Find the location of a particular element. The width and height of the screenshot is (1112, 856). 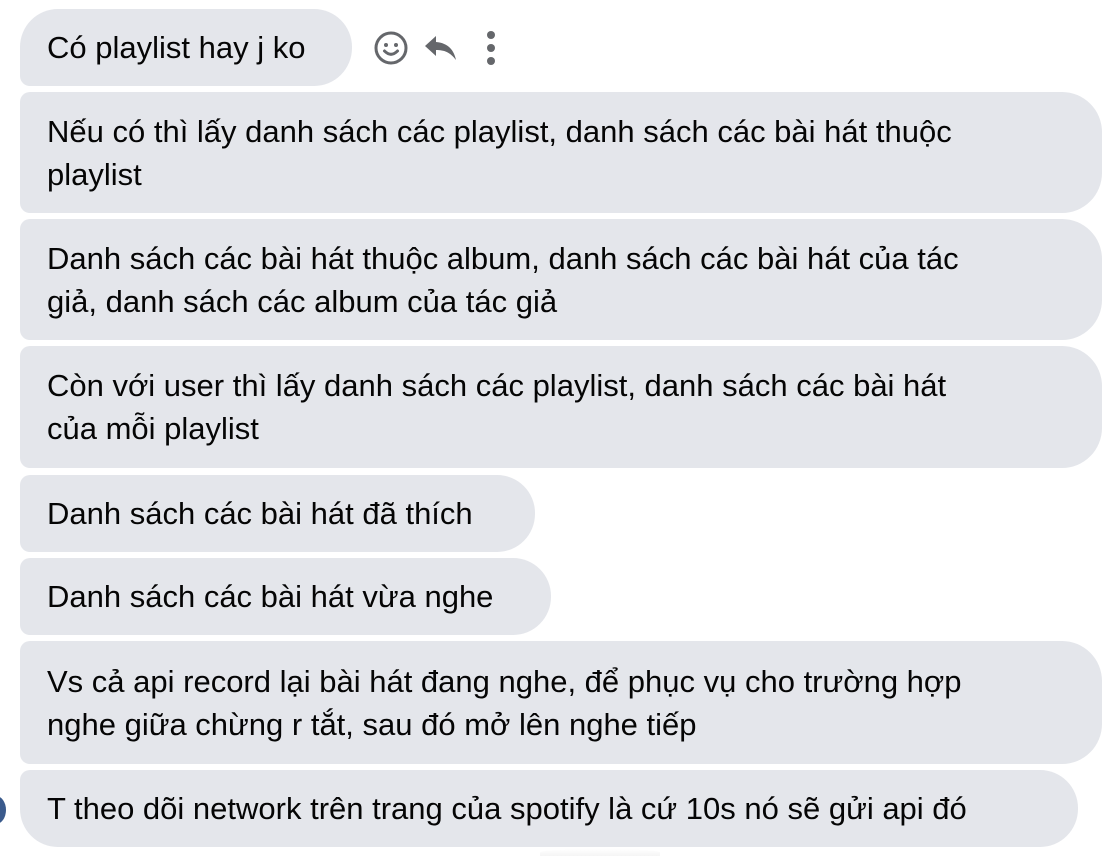

message-bubble: Danh sách các bài hát đã thích is located at coordinates (277, 513).